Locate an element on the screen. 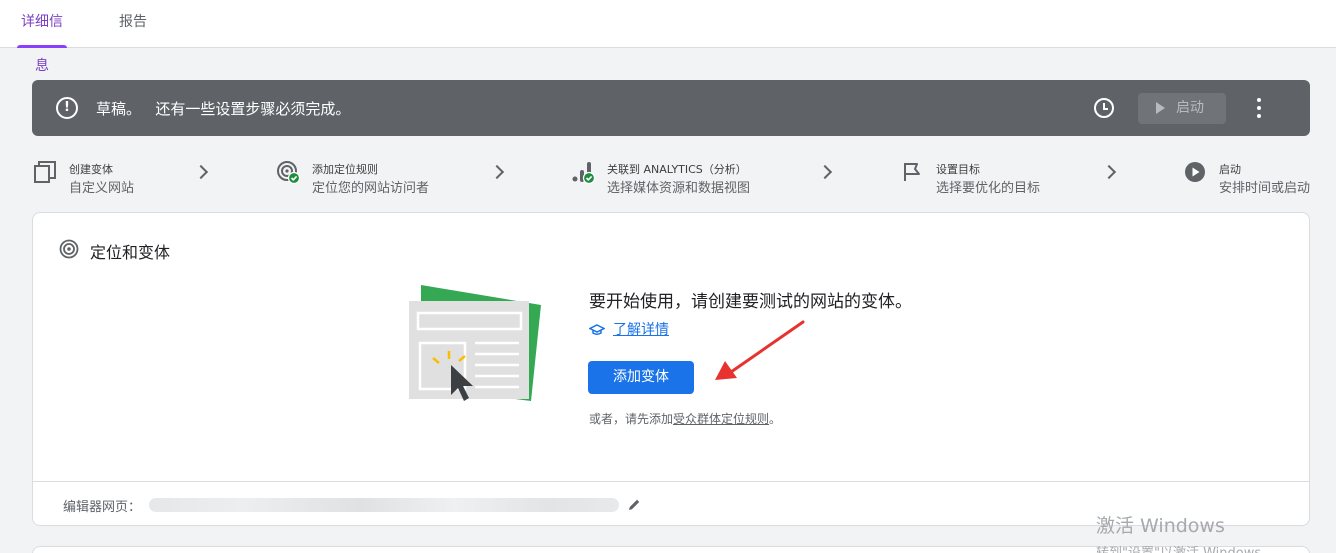 The image size is (1336, 553). step-subtitle: 选择媒体资源和数据视图 is located at coordinates (679, 188).